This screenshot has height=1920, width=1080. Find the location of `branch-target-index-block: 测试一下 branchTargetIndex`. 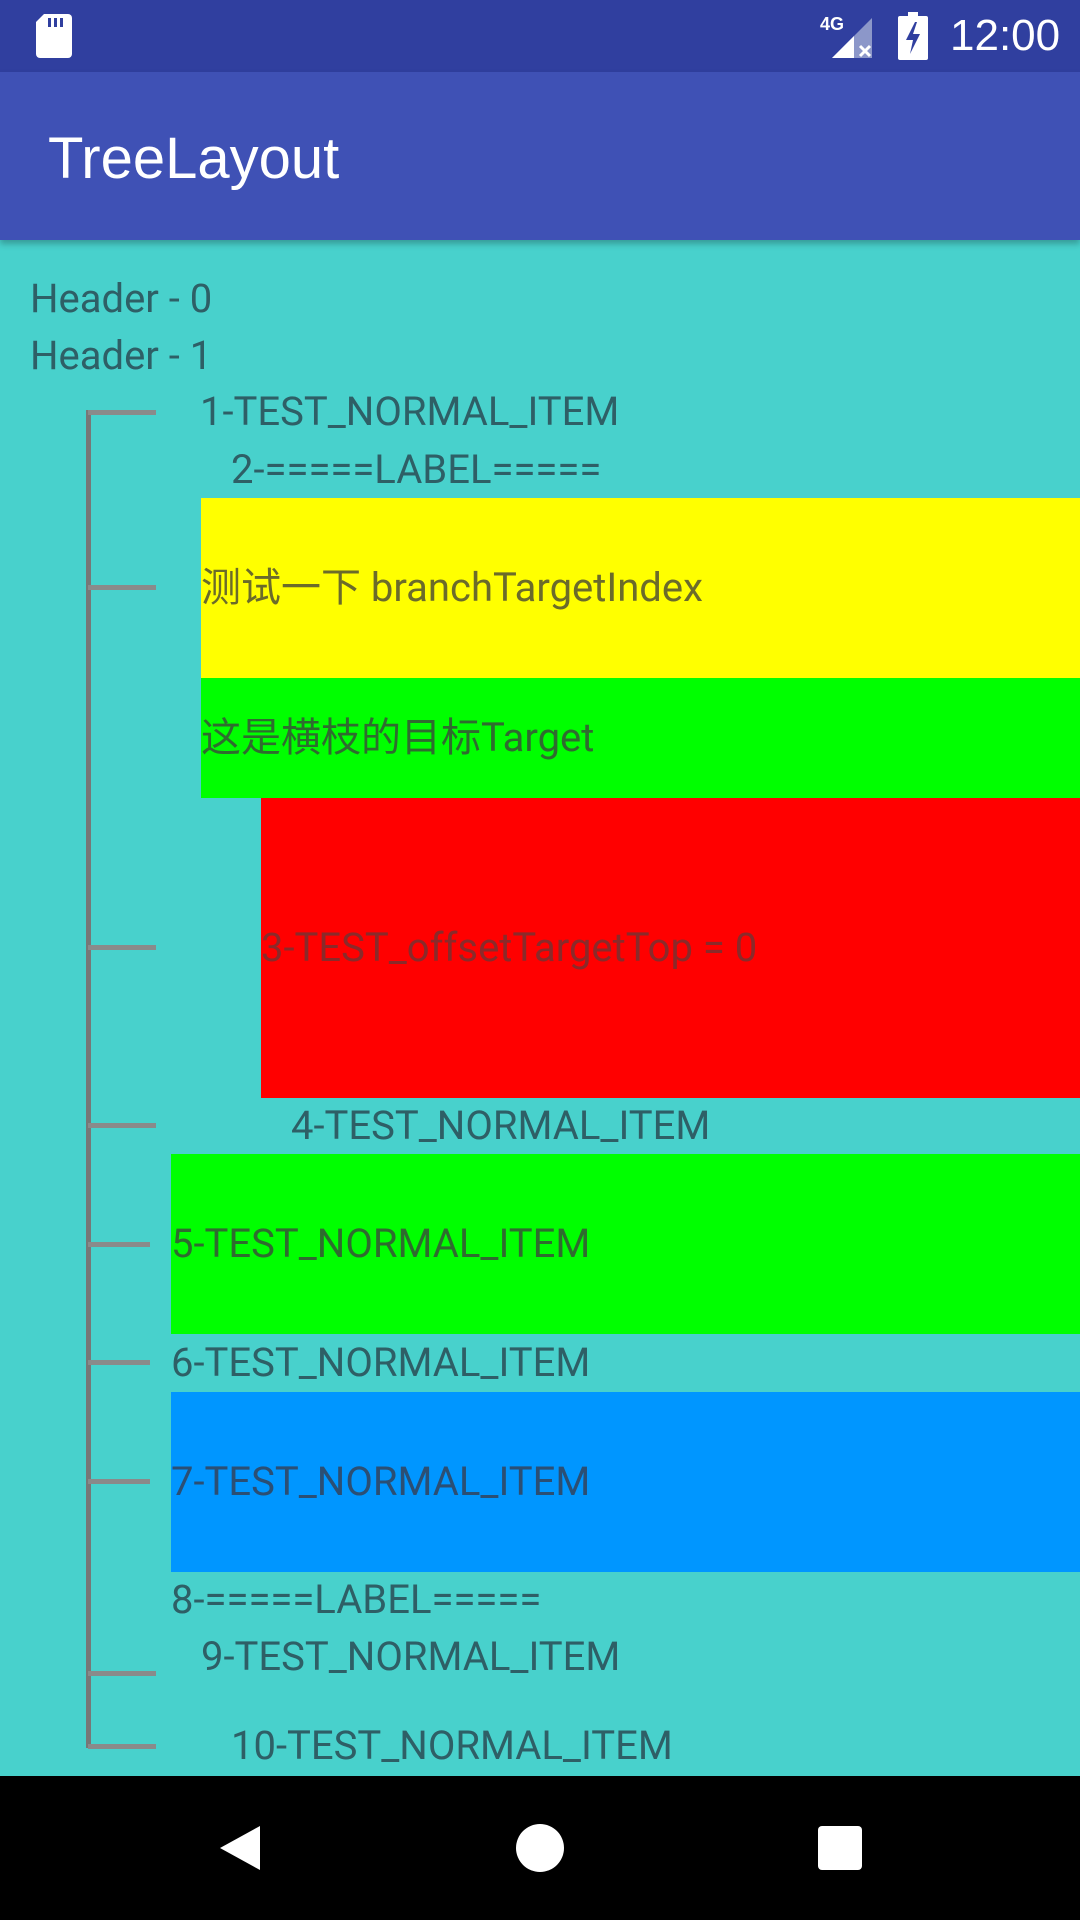

branch-target-index-block: 测试一下 branchTargetIndex is located at coordinates (640, 588).